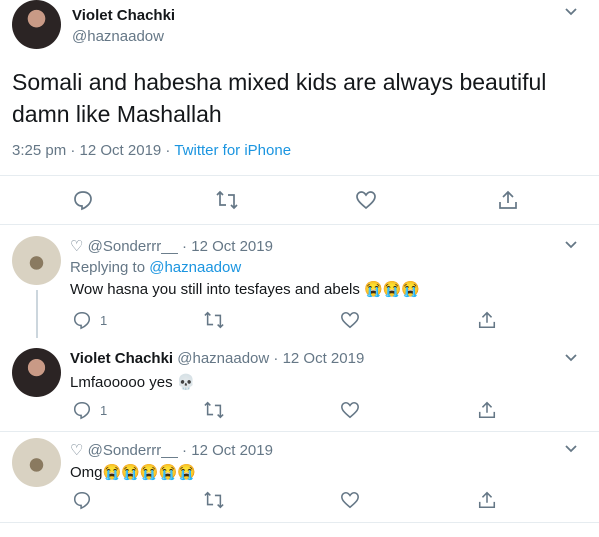 This screenshot has width=599, height=537. What do you see at coordinates (195, 267) in the screenshot?
I see `replying-to-handle: @haznaadow` at bounding box center [195, 267].